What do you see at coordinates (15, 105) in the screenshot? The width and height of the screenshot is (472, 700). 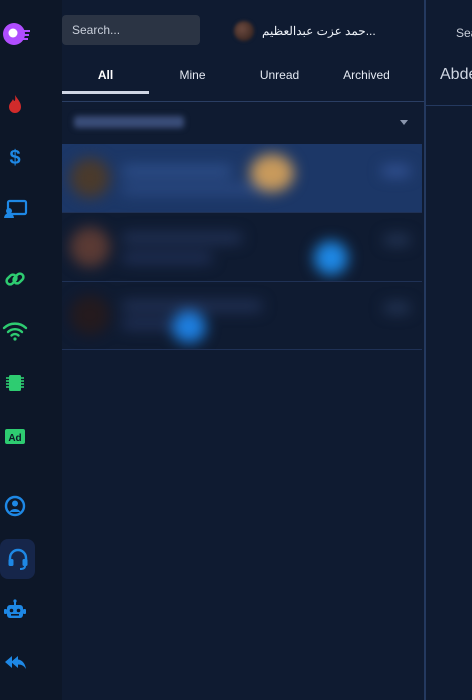 I see `flame-icon` at bounding box center [15, 105].